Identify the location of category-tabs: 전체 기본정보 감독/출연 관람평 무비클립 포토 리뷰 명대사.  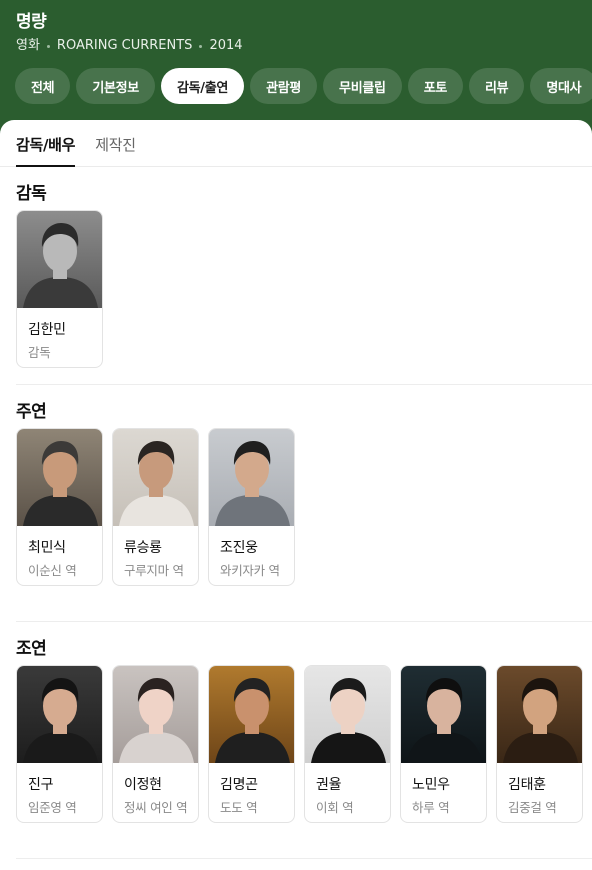
(303, 86).